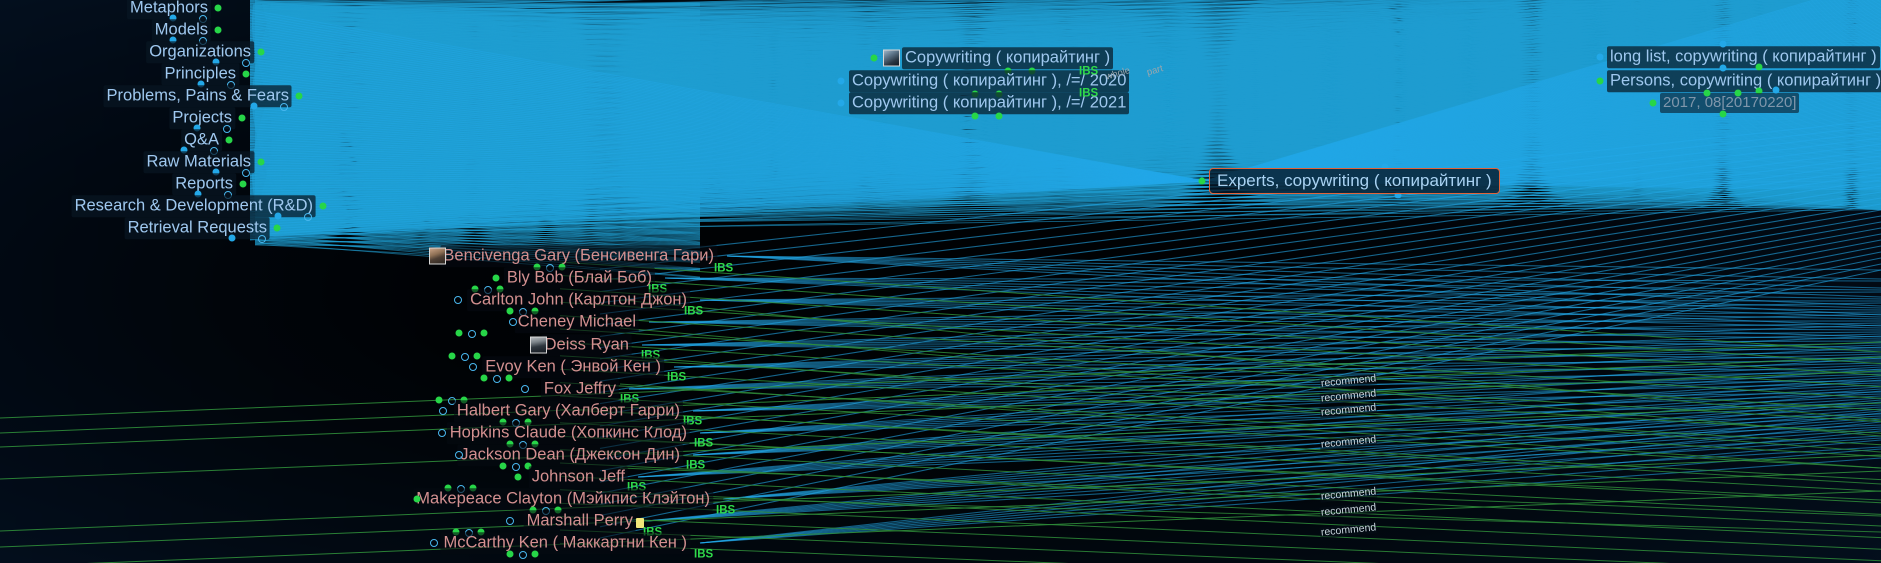 Image resolution: width=1881 pixels, height=563 pixels. I want to click on category-label: Raw Materials, so click(198, 162).